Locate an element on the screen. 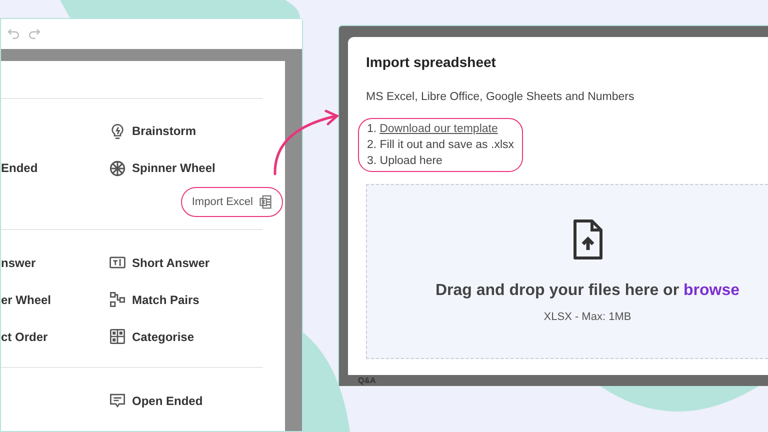 The image size is (768, 432). question-type-option: Match Pairs is located at coordinates (154, 299).